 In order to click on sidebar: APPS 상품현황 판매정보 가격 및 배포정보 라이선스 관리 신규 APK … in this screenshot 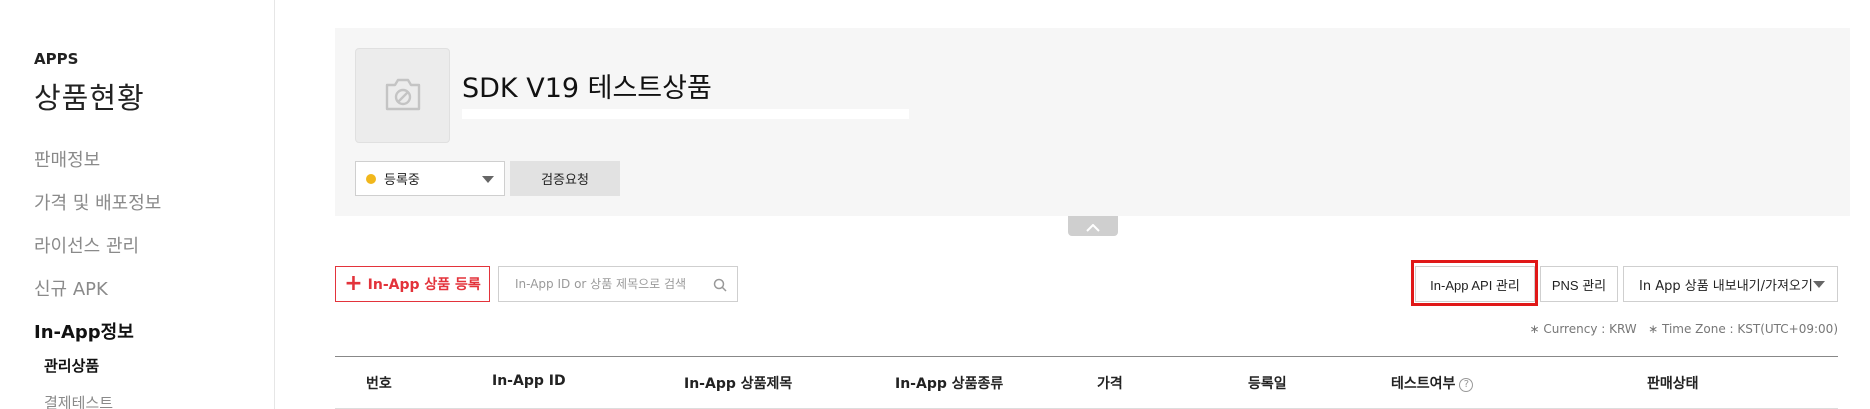, I will do `click(137, 204)`.